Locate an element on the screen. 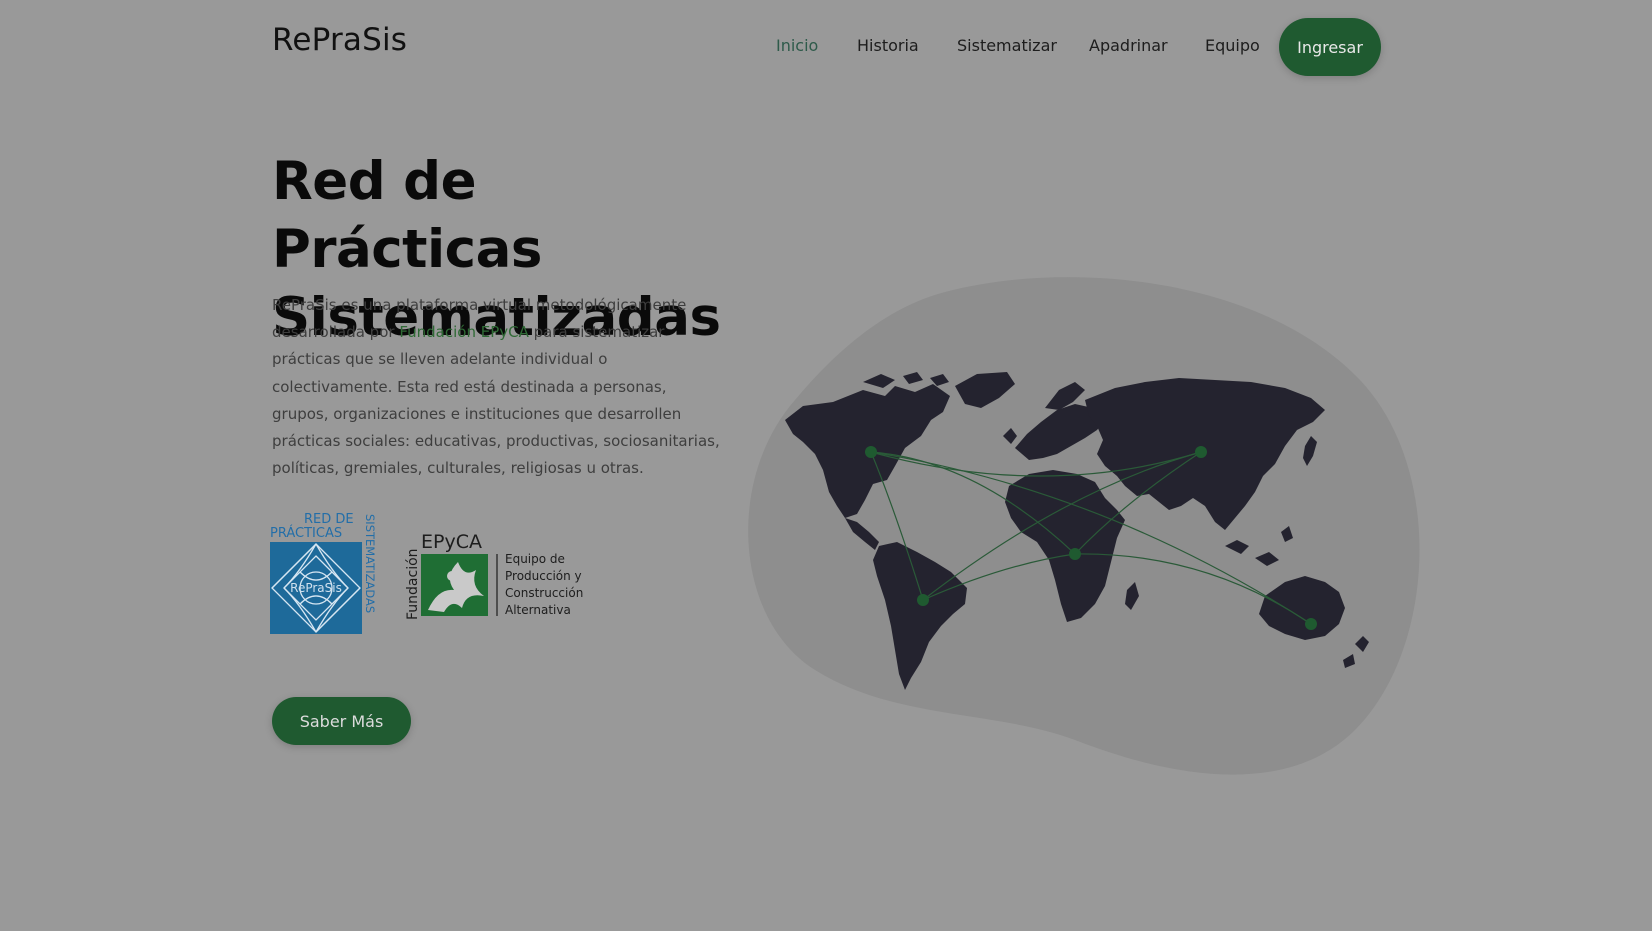 This screenshot has width=1652, height=931. node-south-america is located at coordinates (923, 600).